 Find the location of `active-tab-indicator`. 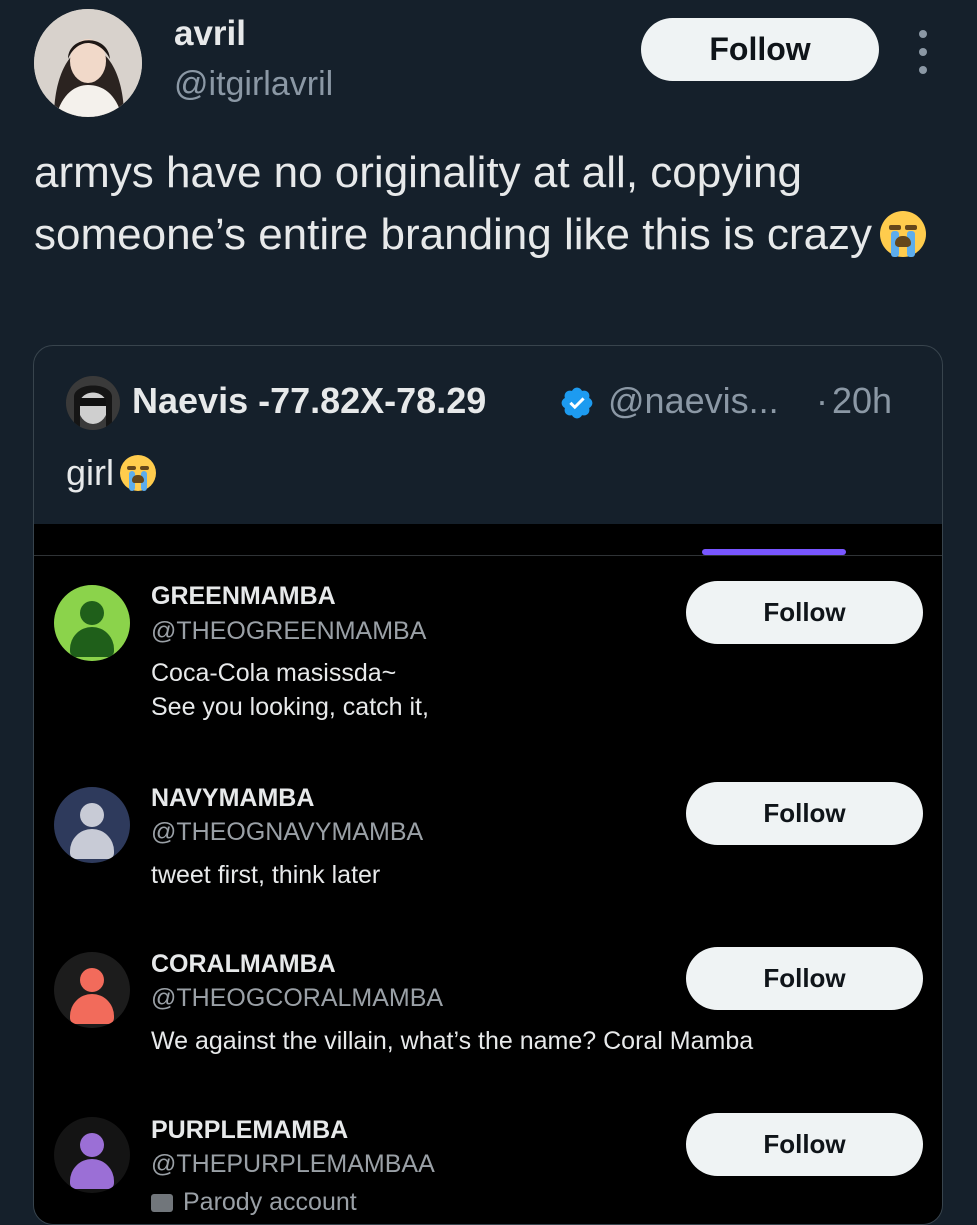

active-tab-indicator is located at coordinates (774, 552).